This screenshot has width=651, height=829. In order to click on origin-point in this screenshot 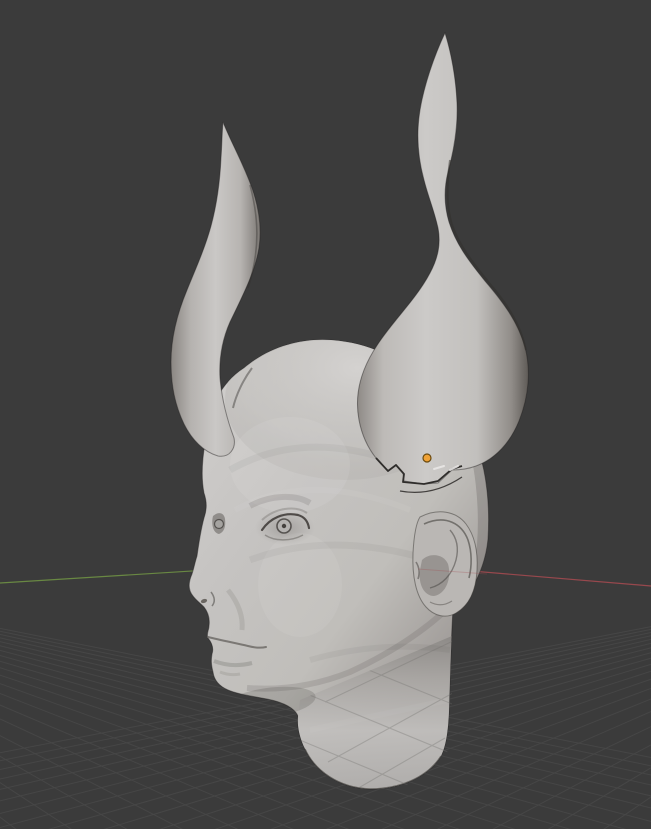, I will do `click(427, 458)`.